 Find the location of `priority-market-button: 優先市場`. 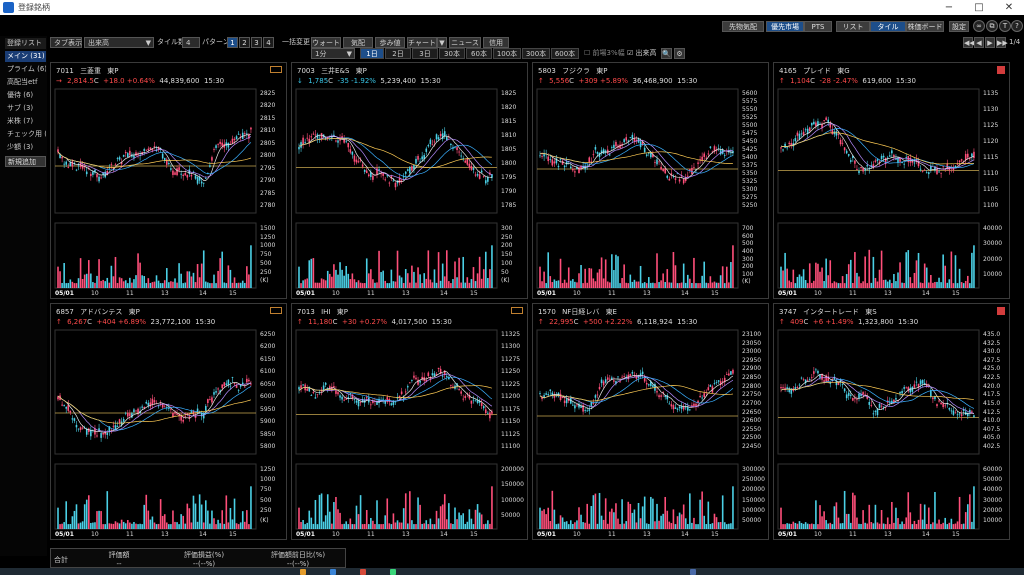

priority-market-button: 優先市場 is located at coordinates (785, 26).